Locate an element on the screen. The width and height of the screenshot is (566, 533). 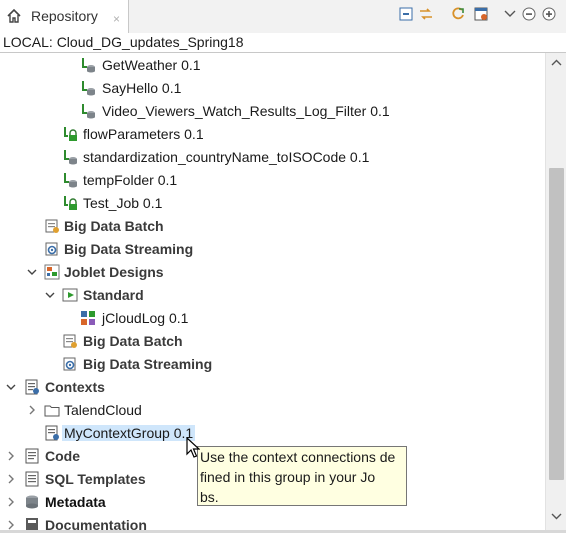
tree-item-label: Test_Job 0.1 is located at coordinates (123, 203).